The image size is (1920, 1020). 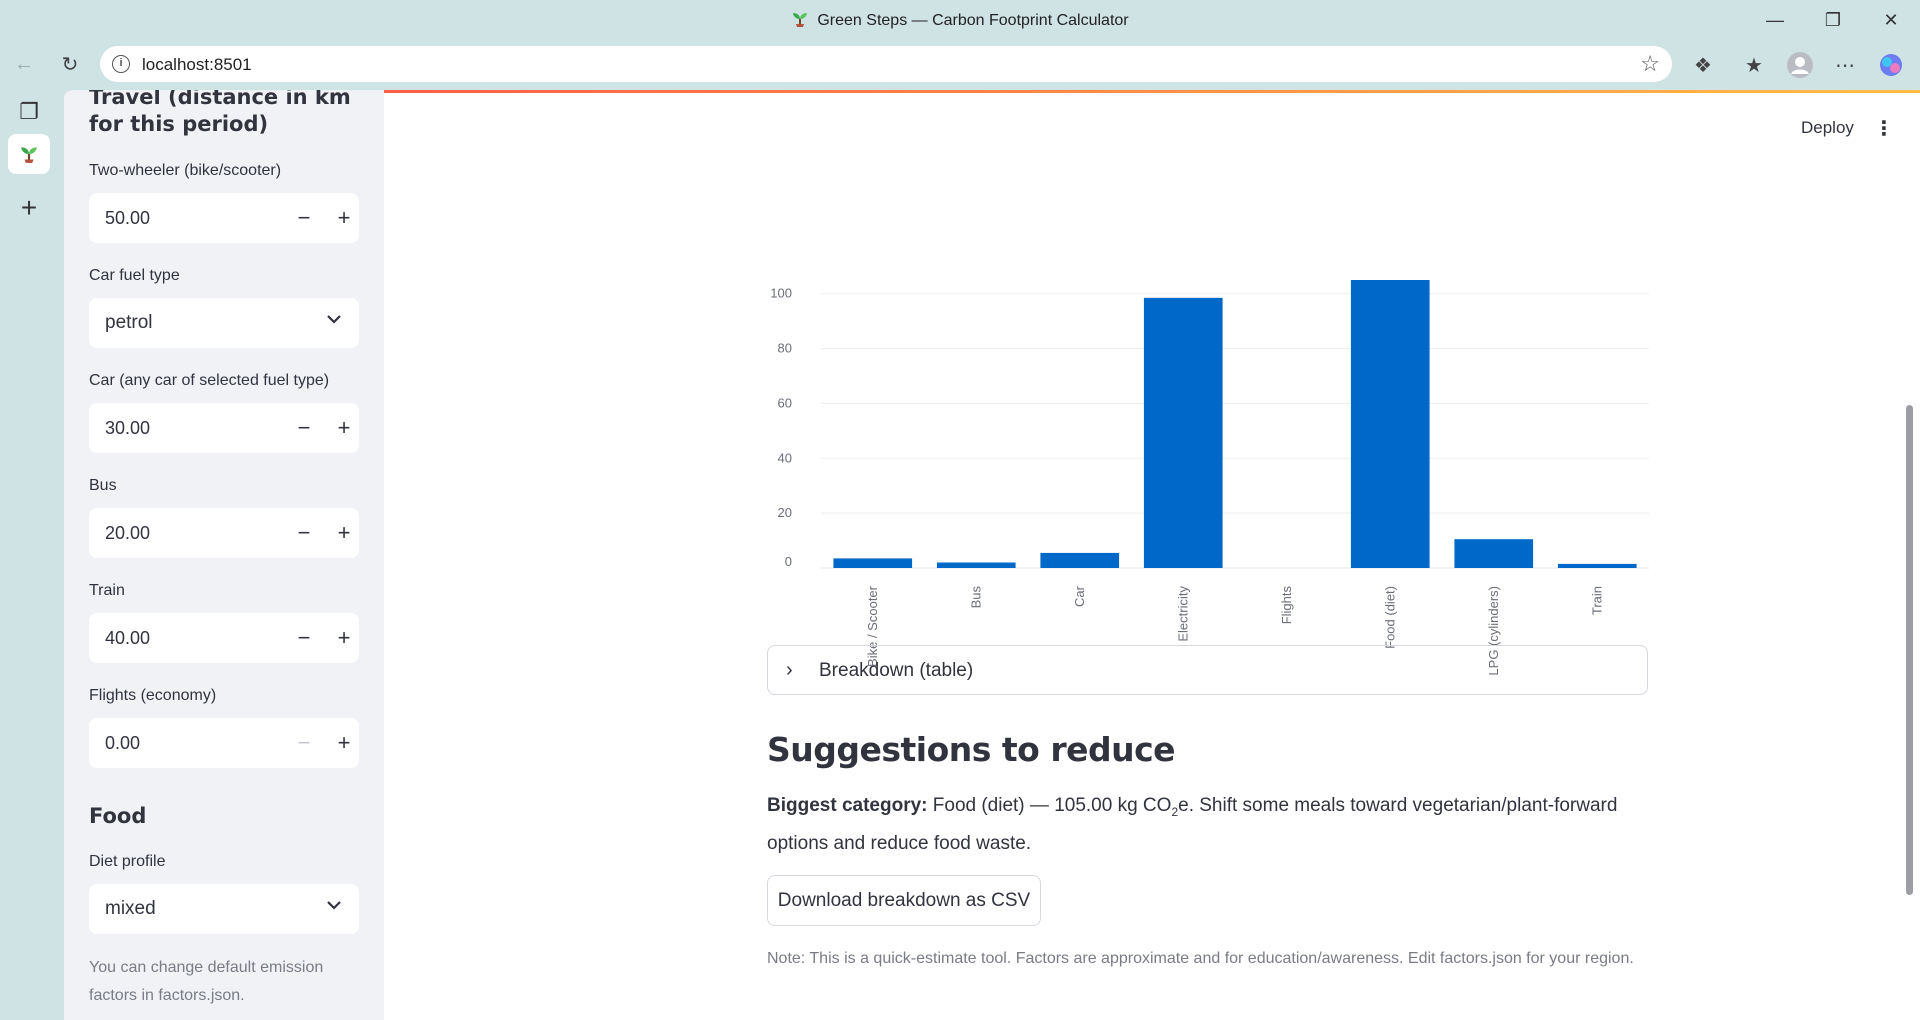 What do you see at coordinates (1827, 128) in the screenshot?
I see `deploy-button: Deploy` at bounding box center [1827, 128].